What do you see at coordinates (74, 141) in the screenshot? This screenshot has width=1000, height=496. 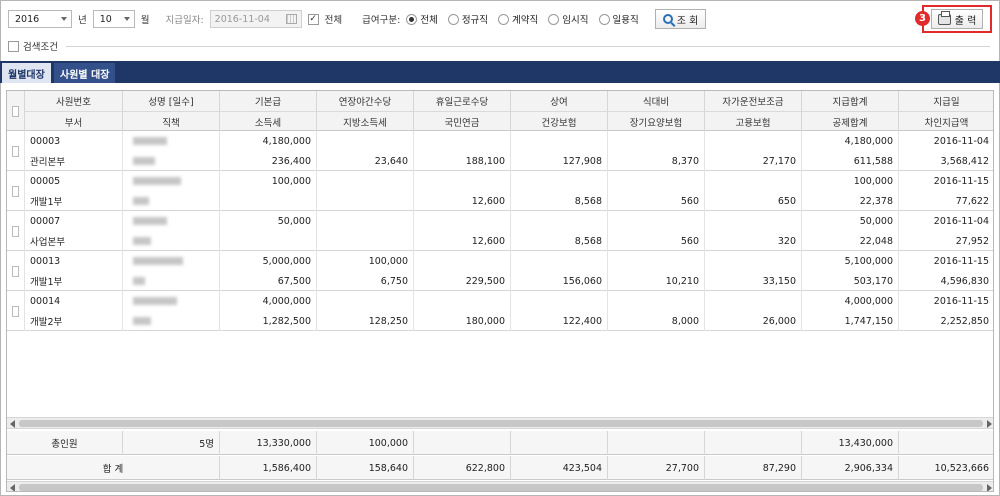 I see `table-cell: 00003` at bounding box center [74, 141].